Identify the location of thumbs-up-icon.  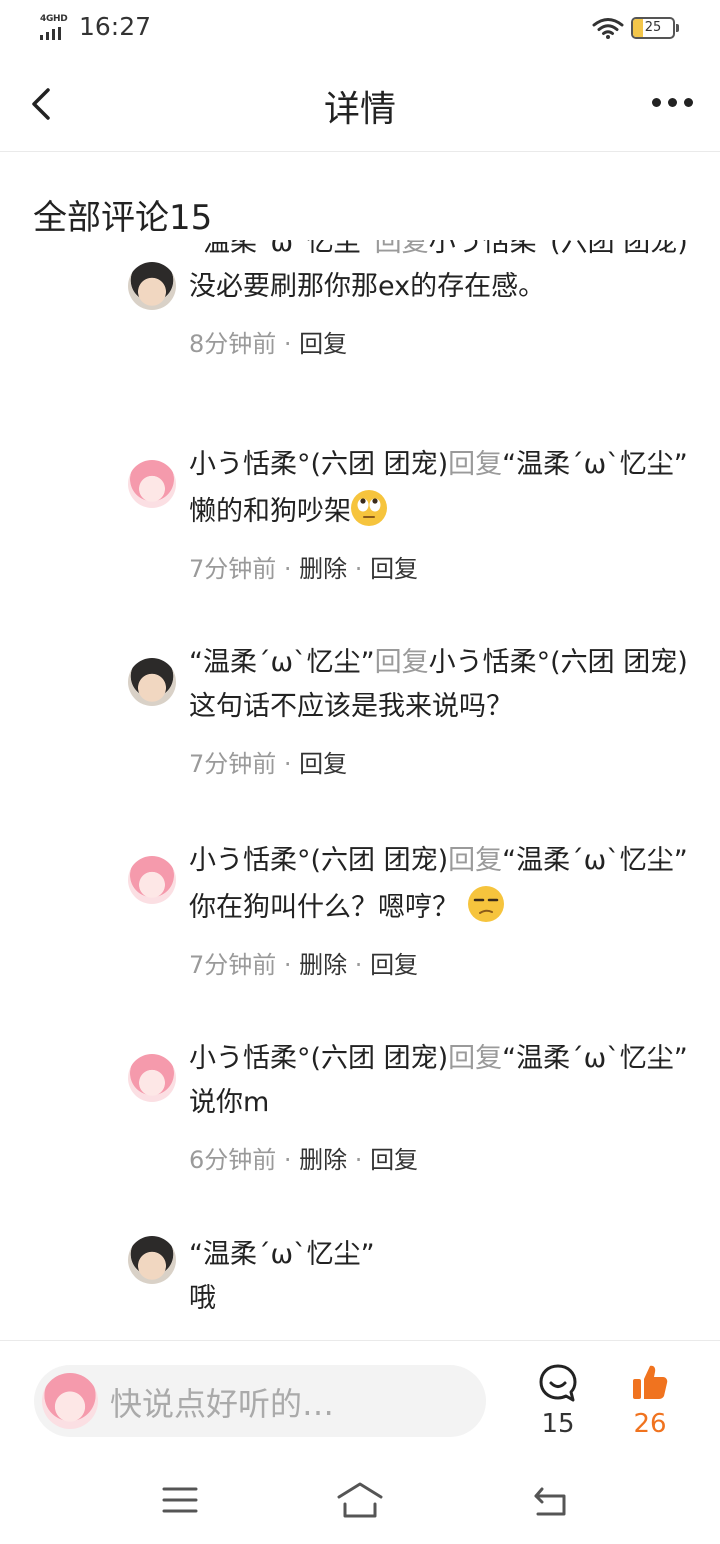
(650, 1382).